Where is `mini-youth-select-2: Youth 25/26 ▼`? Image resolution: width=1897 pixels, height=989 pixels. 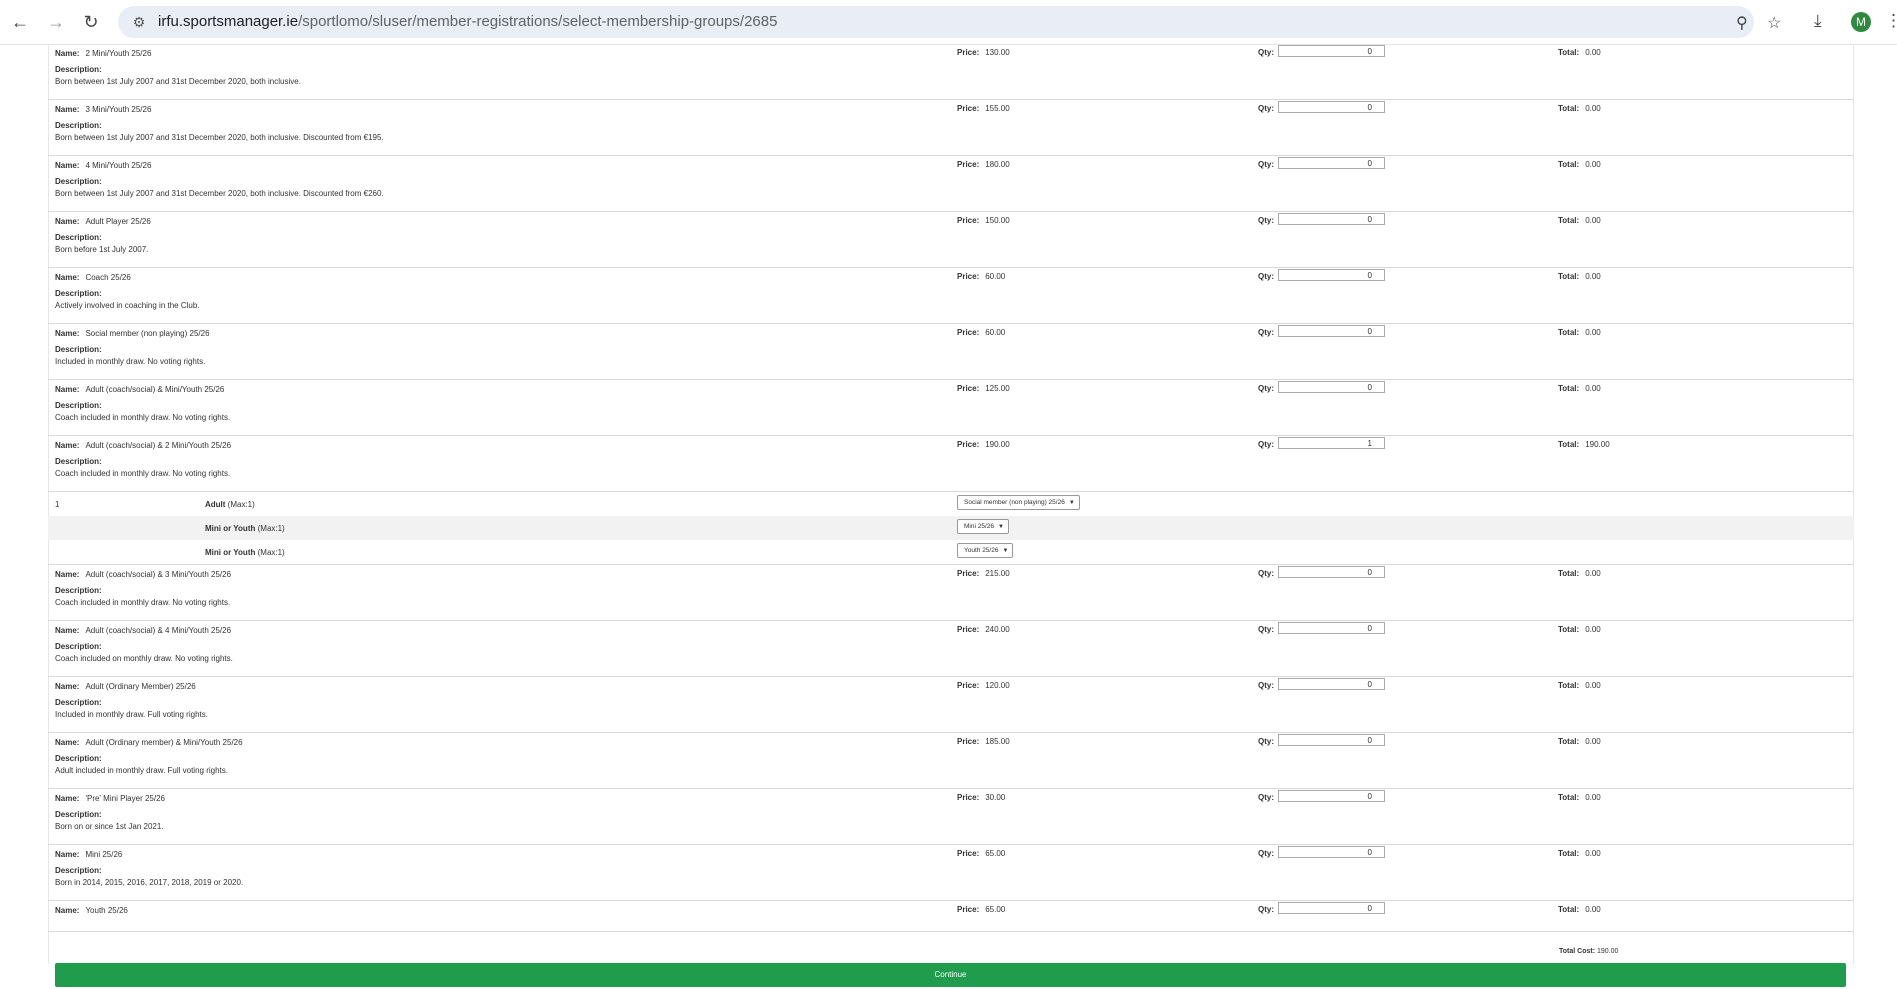 mini-youth-select-2: Youth 25/26 ▼ is located at coordinates (985, 550).